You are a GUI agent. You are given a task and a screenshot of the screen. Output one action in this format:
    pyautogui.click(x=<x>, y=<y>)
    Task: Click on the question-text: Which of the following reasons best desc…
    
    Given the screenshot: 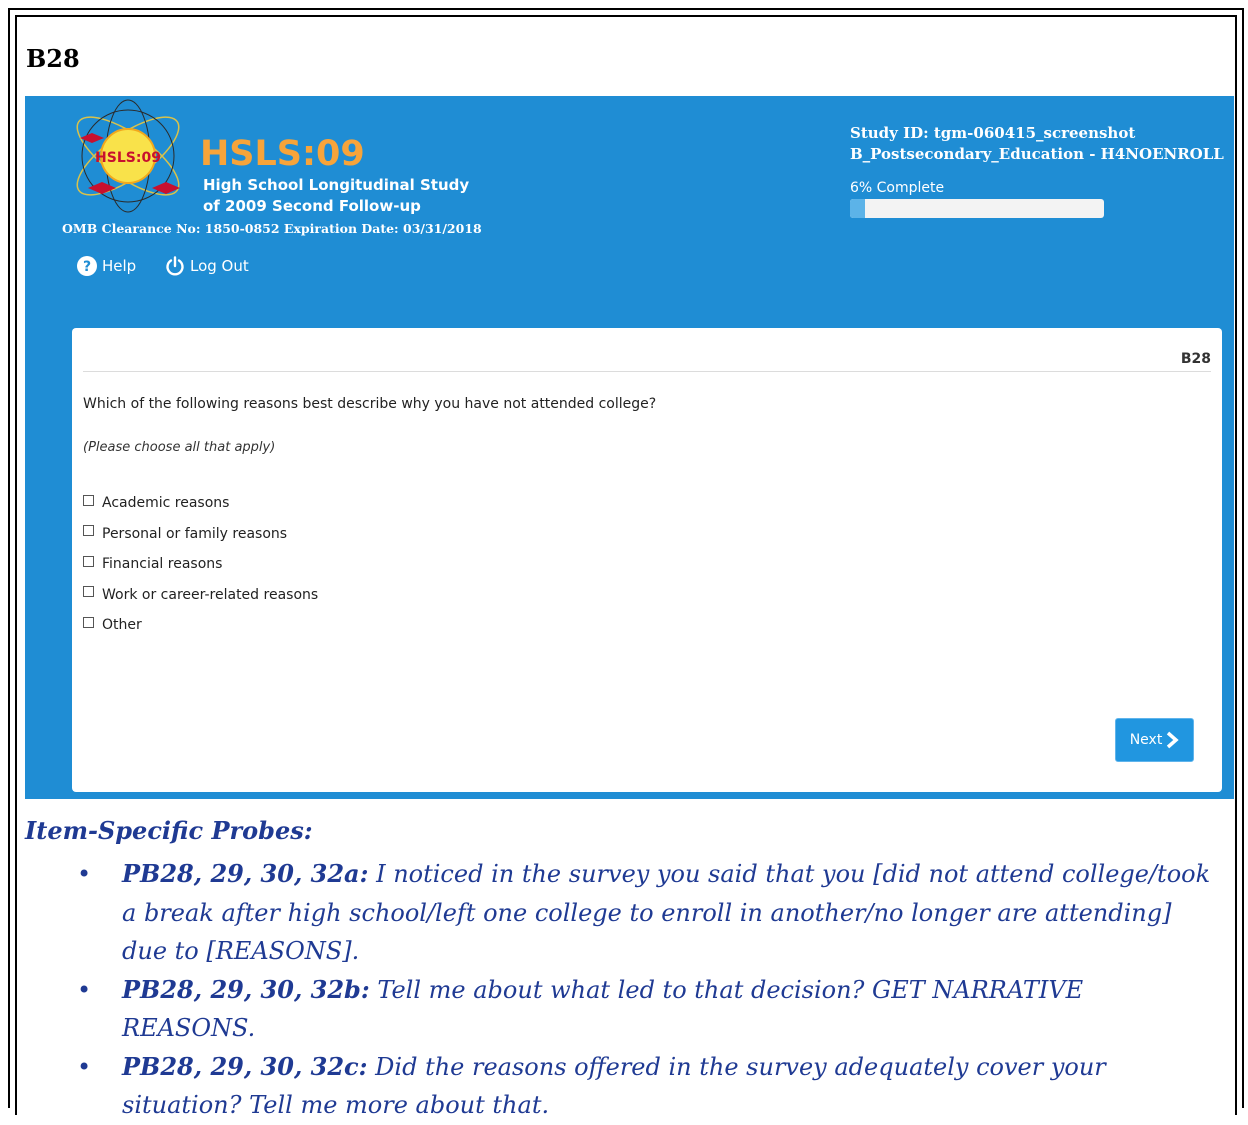 What is the action you would take?
    pyautogui.click(x=370, y=404)
    